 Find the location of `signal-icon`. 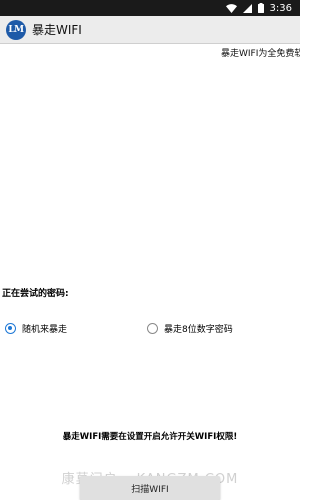

signal-icon is located at coordinates (247, 8).